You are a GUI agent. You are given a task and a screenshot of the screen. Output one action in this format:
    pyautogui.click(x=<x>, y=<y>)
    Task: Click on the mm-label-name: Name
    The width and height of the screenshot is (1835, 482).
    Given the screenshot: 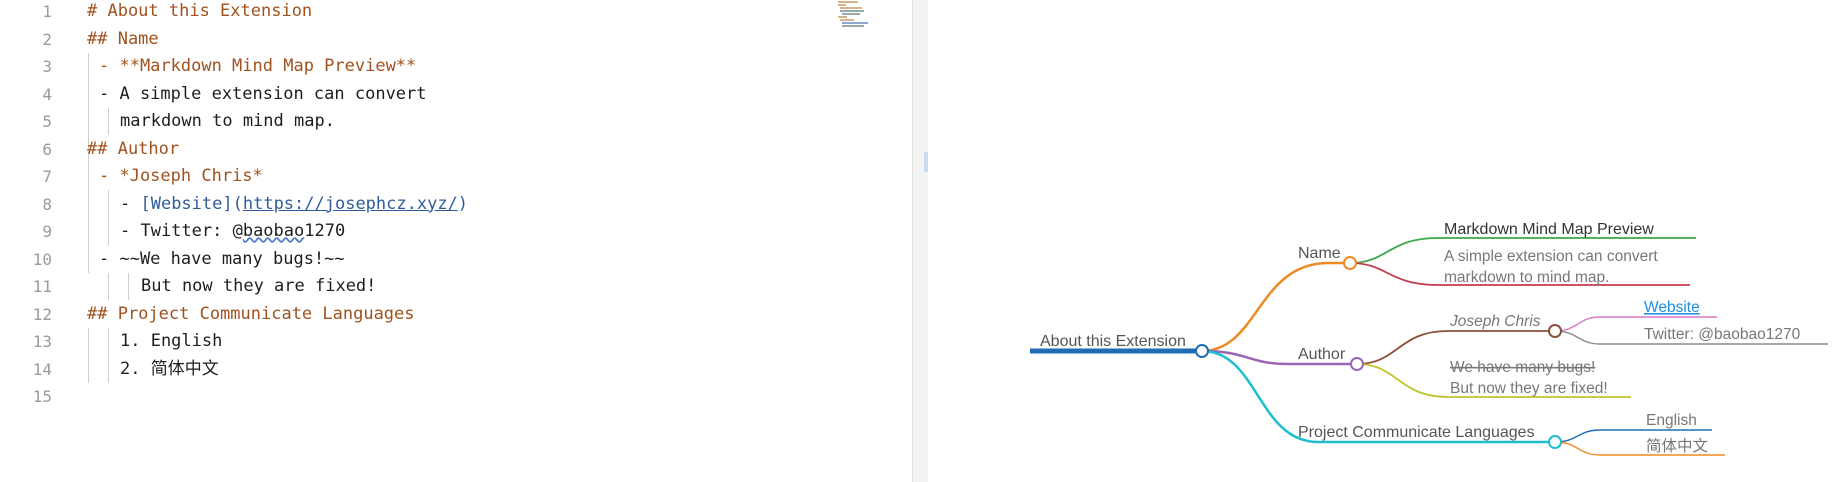 What is the action you would take?
    pyautogui.click(x=1319, y=253)
    